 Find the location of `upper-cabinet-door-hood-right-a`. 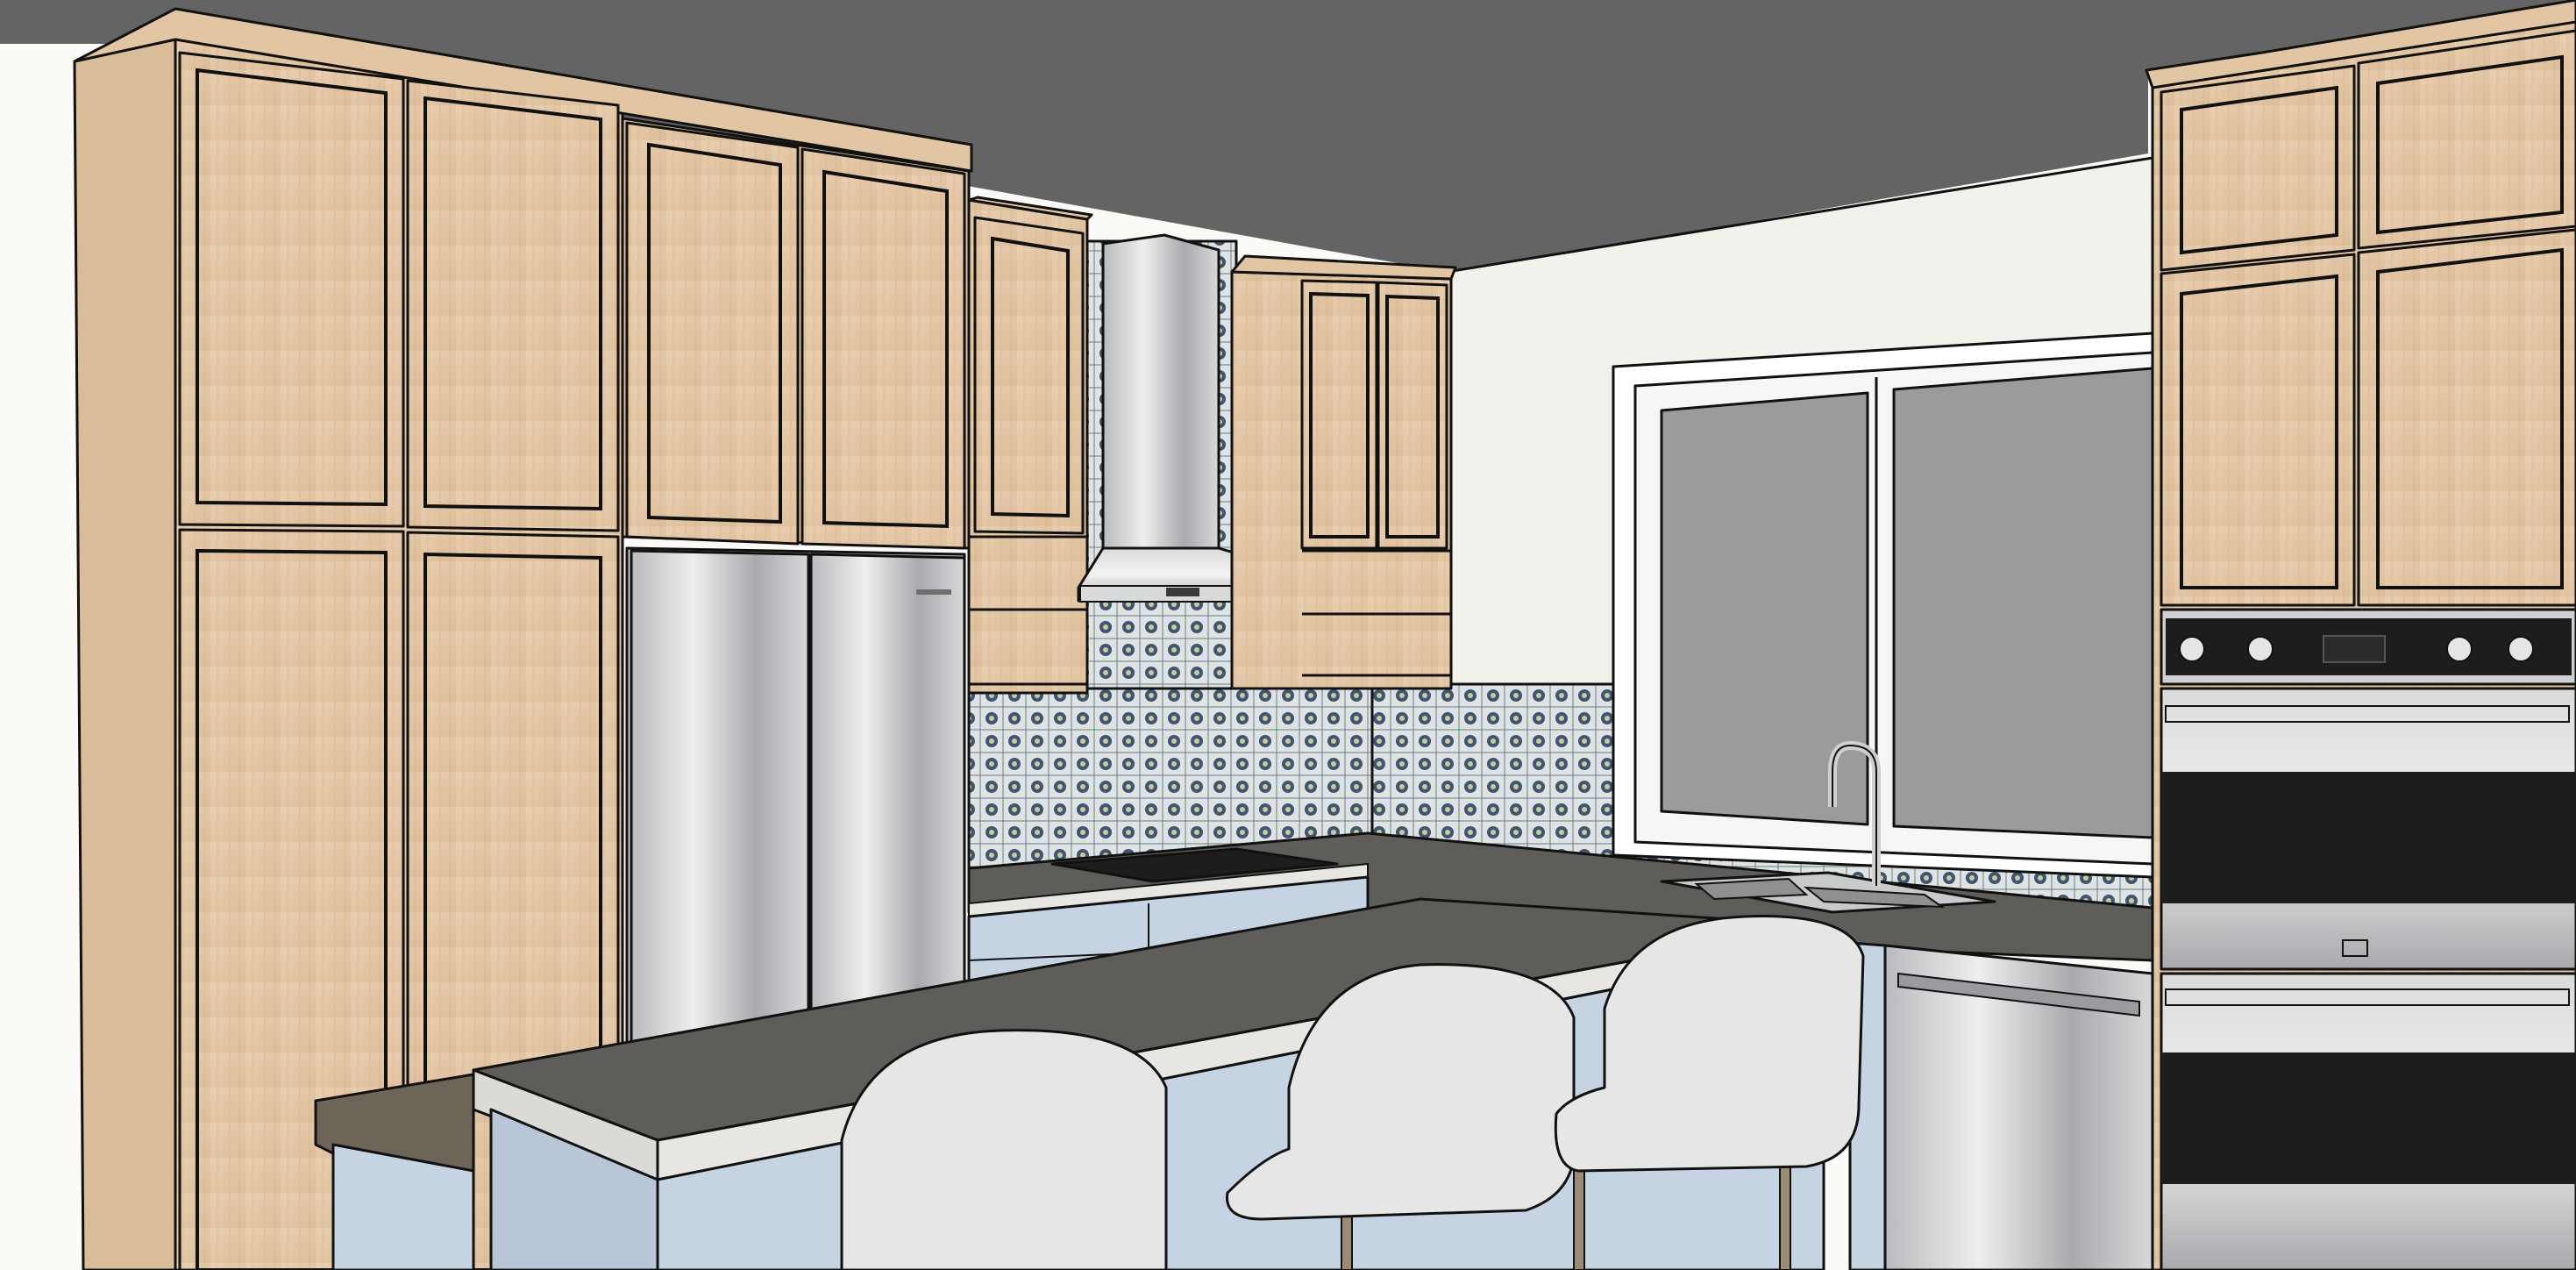

upper-cabinet-door-hood-right-a is located at coordinates (1339, 414).